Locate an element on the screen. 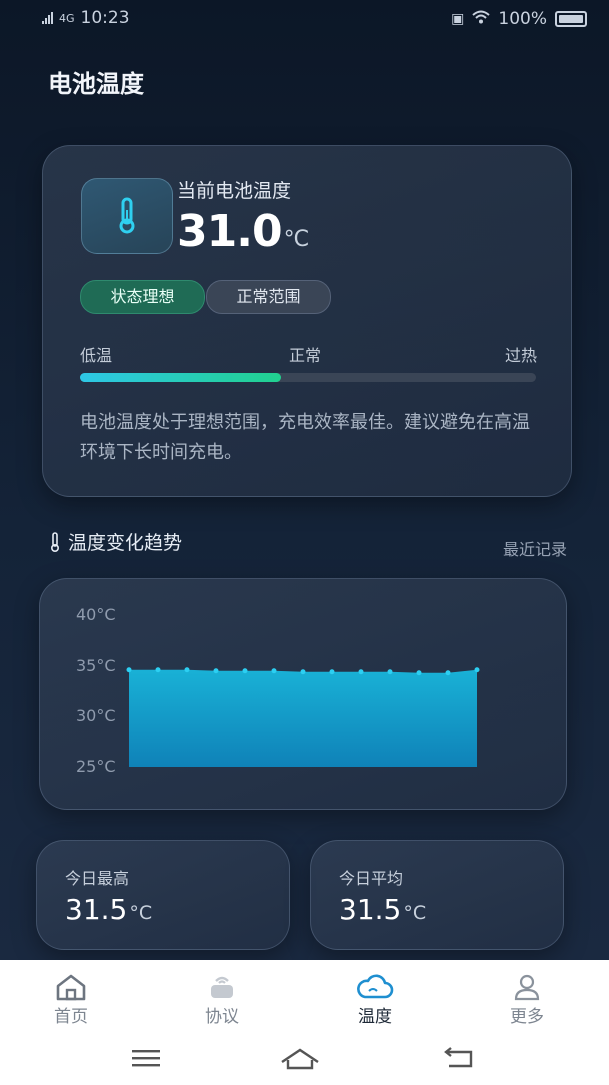 The width and height of the screenshot is (609, 1085). today-avg-value-row: 31.5 °C is located at coordinates (382, 909).